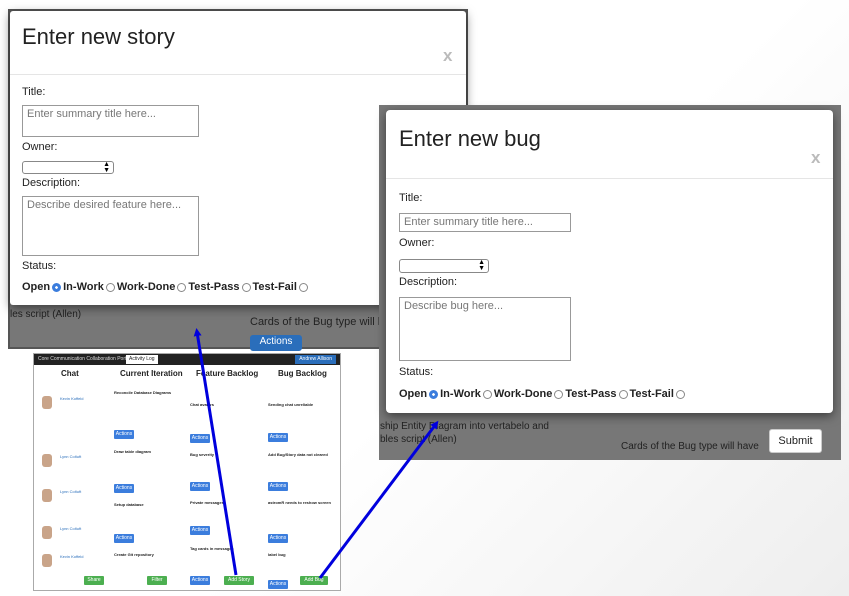 This screenshot has width=849, height=596. Describe the element at coordinates (238, 74) in the screenshot. I see `story-header-divider` at that location.